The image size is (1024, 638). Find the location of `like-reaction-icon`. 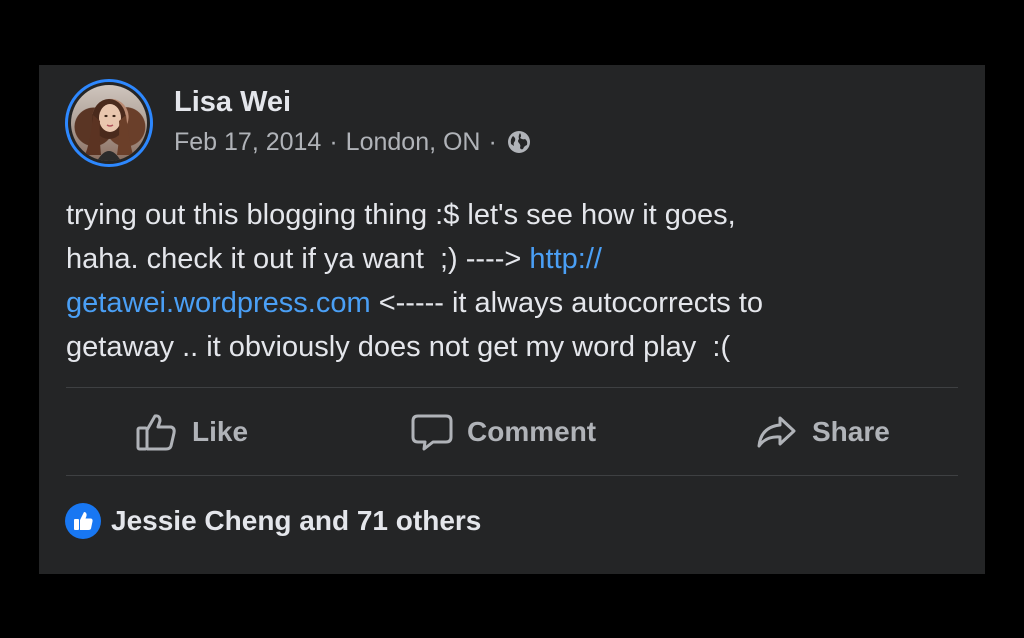

like-reaction-icon is located at coordinates (83, 521).